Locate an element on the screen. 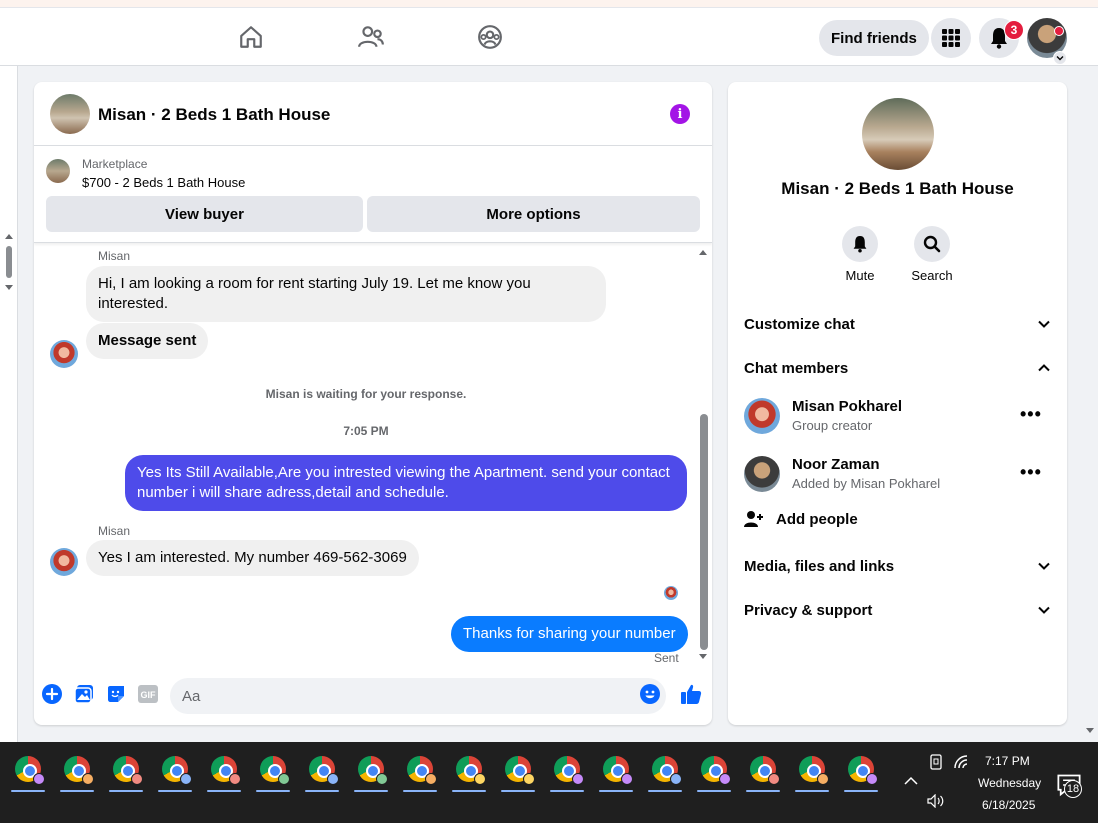 The width and height of the screenshot is (1098, 823). page-scroll-down-arrow-icon is located at coordinates (1090, 731).